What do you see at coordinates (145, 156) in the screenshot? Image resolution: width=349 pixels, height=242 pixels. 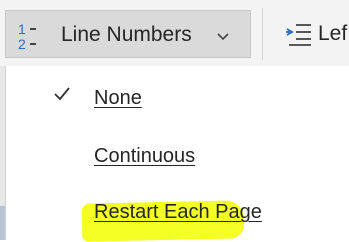 I see `menu-item-label: Continuous` at bounding box center [145, 156].